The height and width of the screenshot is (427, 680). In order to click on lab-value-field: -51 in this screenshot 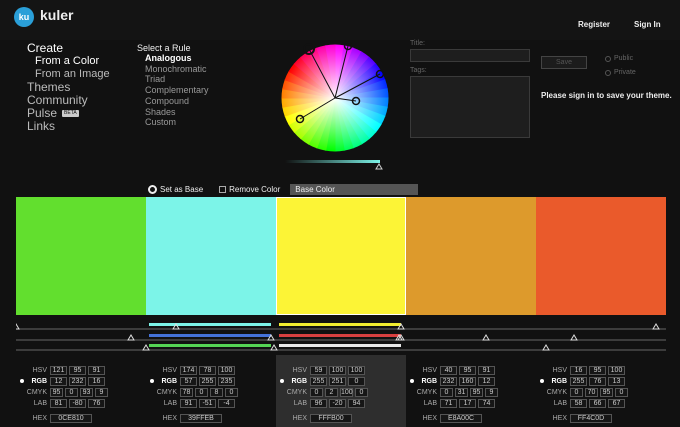, I will do `click(207, 403)`.